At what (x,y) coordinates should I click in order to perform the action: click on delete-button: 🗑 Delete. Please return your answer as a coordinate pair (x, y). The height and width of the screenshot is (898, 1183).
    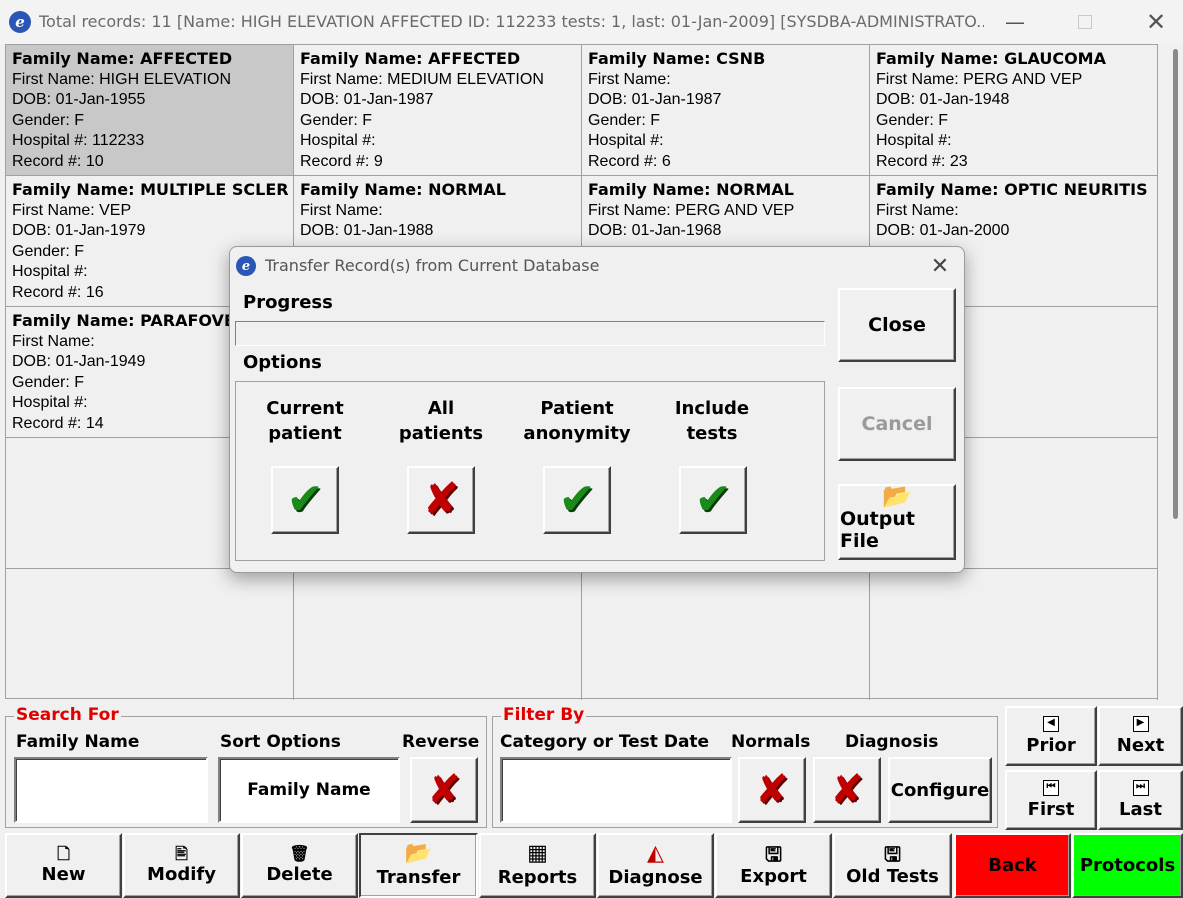
    Looking at the image, I should click on (299, 865).